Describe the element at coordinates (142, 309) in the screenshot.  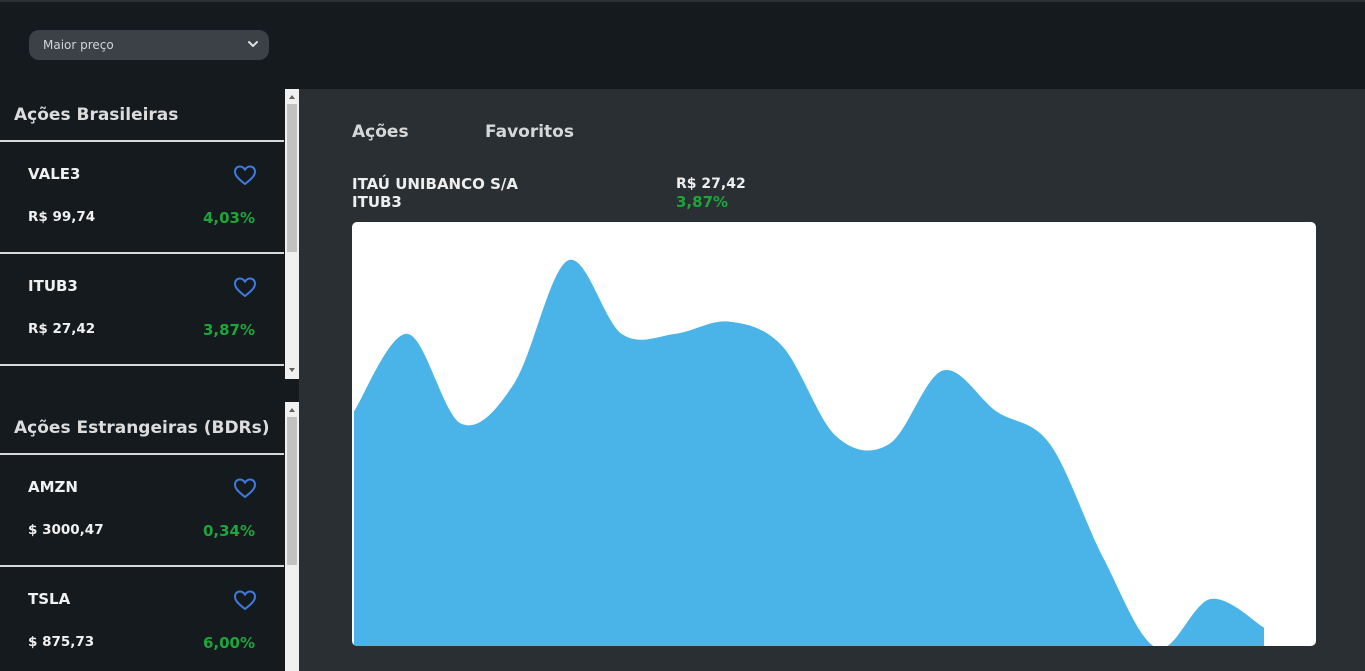
I see `stock-card-itub3: ITUB3 R$ 27,42 3,87%` at that location.